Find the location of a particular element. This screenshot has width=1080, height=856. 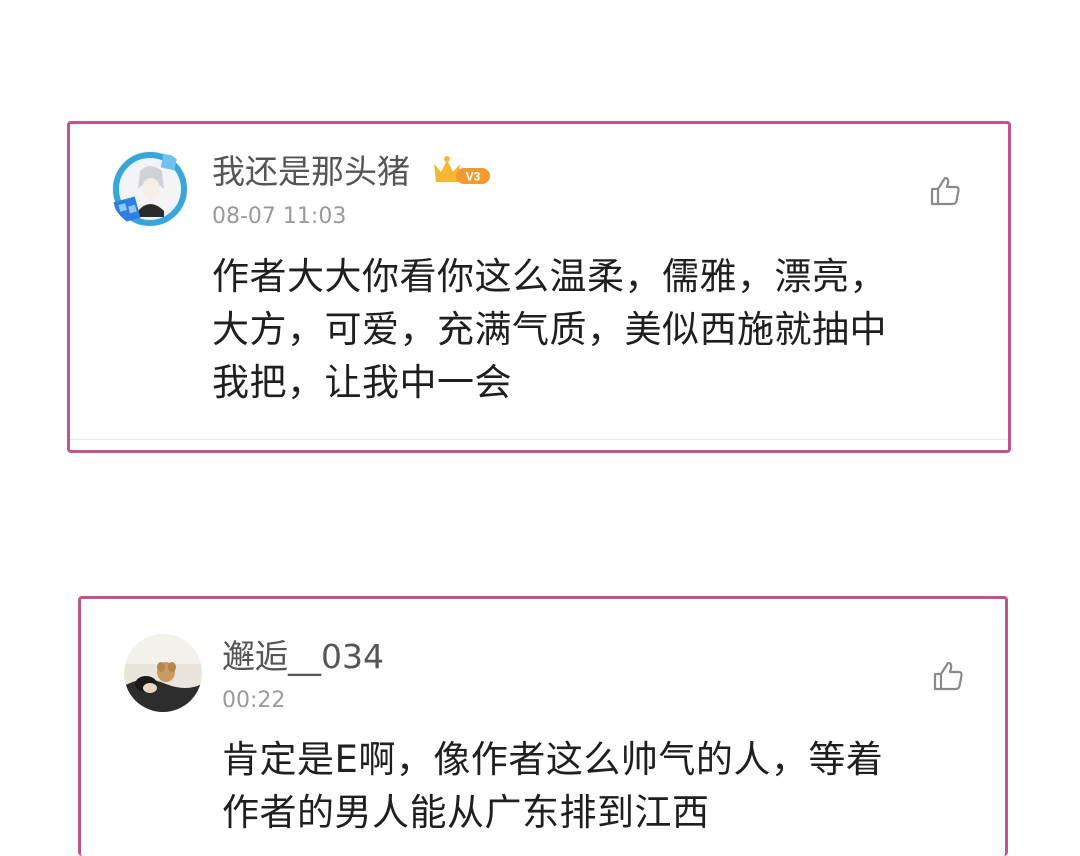

comment-text-line: 我把，让我中一会 is located at coordinates (362, 382).